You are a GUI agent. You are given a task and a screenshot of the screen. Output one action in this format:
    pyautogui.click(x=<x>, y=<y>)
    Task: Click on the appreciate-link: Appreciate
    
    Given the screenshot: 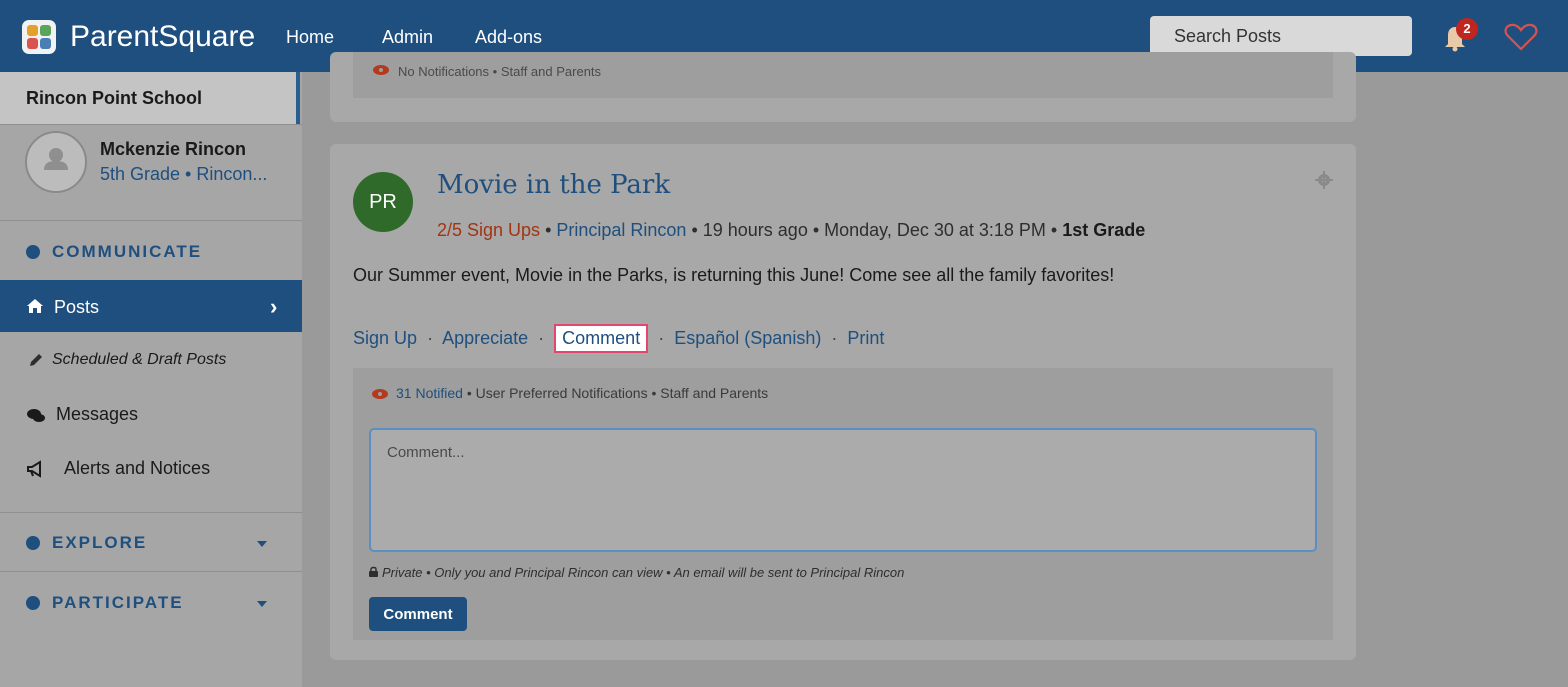 What is the action you would take?
    pyautogui.click(x=485, y=338)
    